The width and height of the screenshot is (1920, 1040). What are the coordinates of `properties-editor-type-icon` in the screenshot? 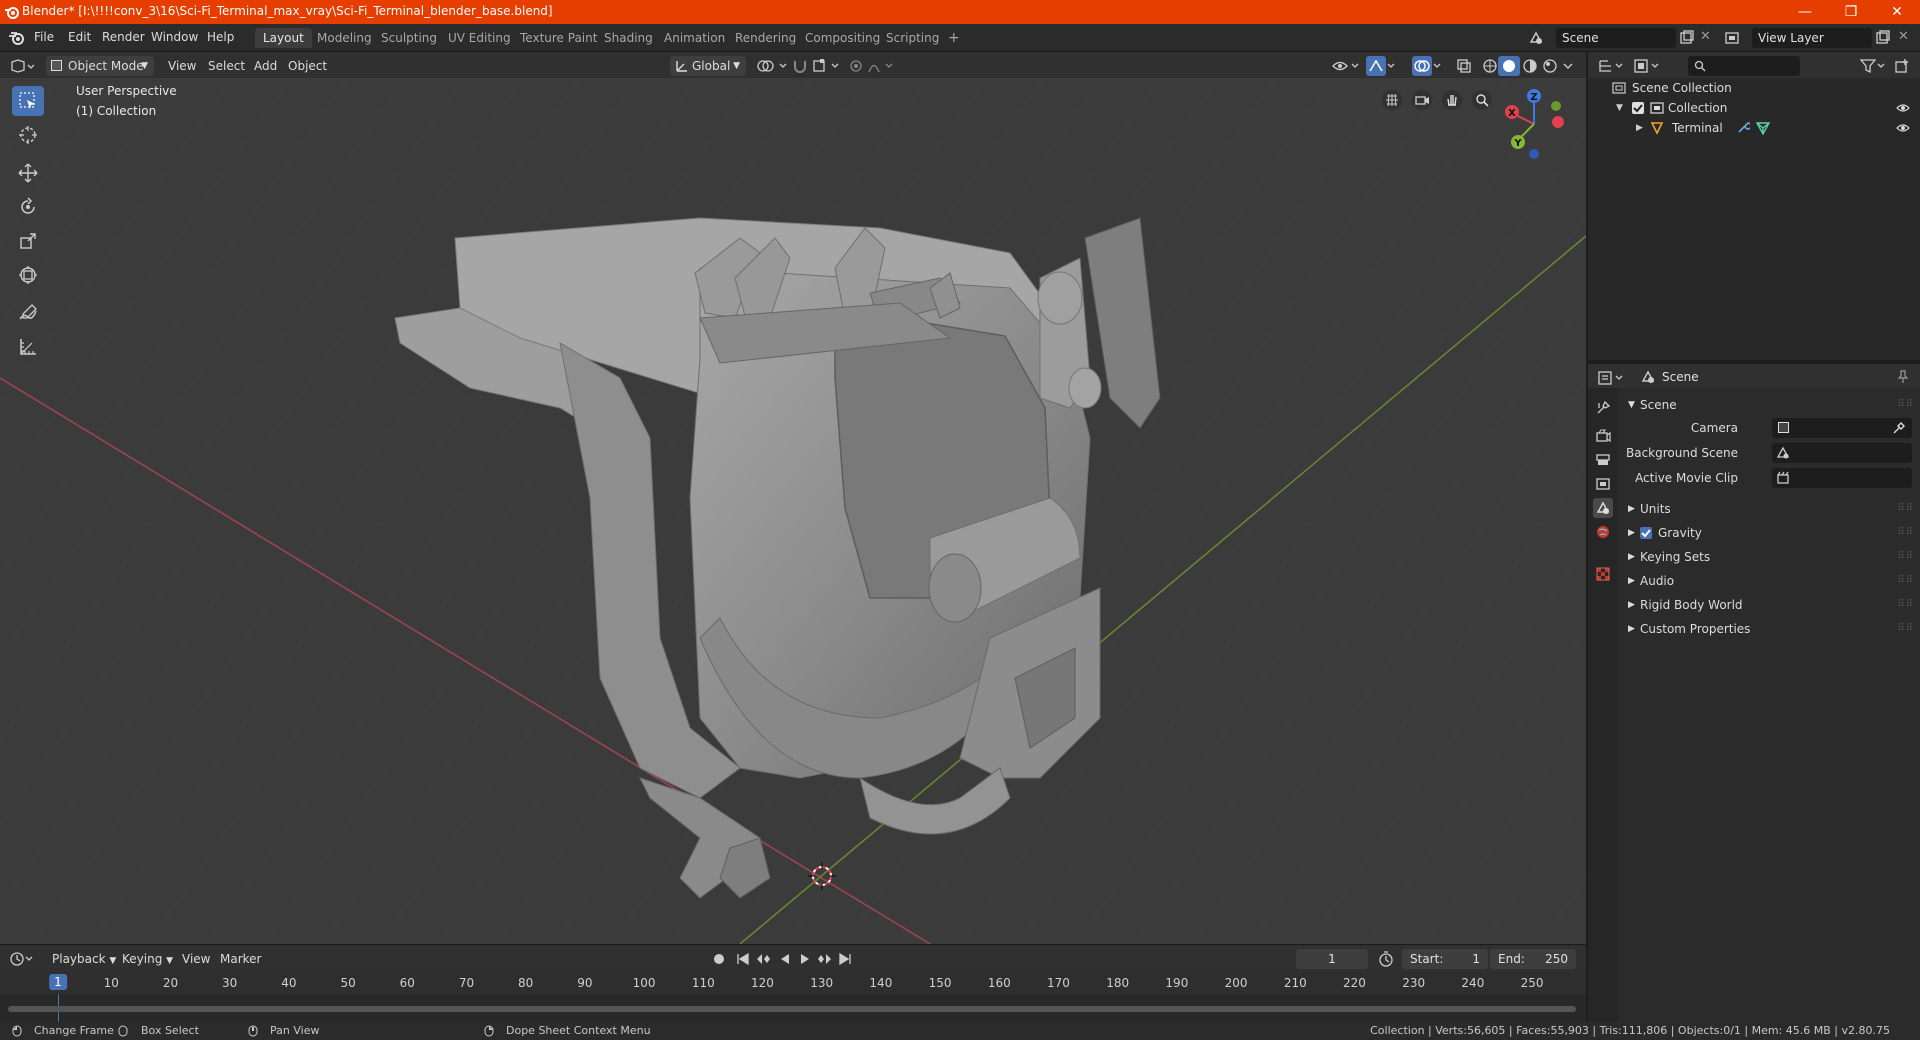 It's located at (1611, 378).